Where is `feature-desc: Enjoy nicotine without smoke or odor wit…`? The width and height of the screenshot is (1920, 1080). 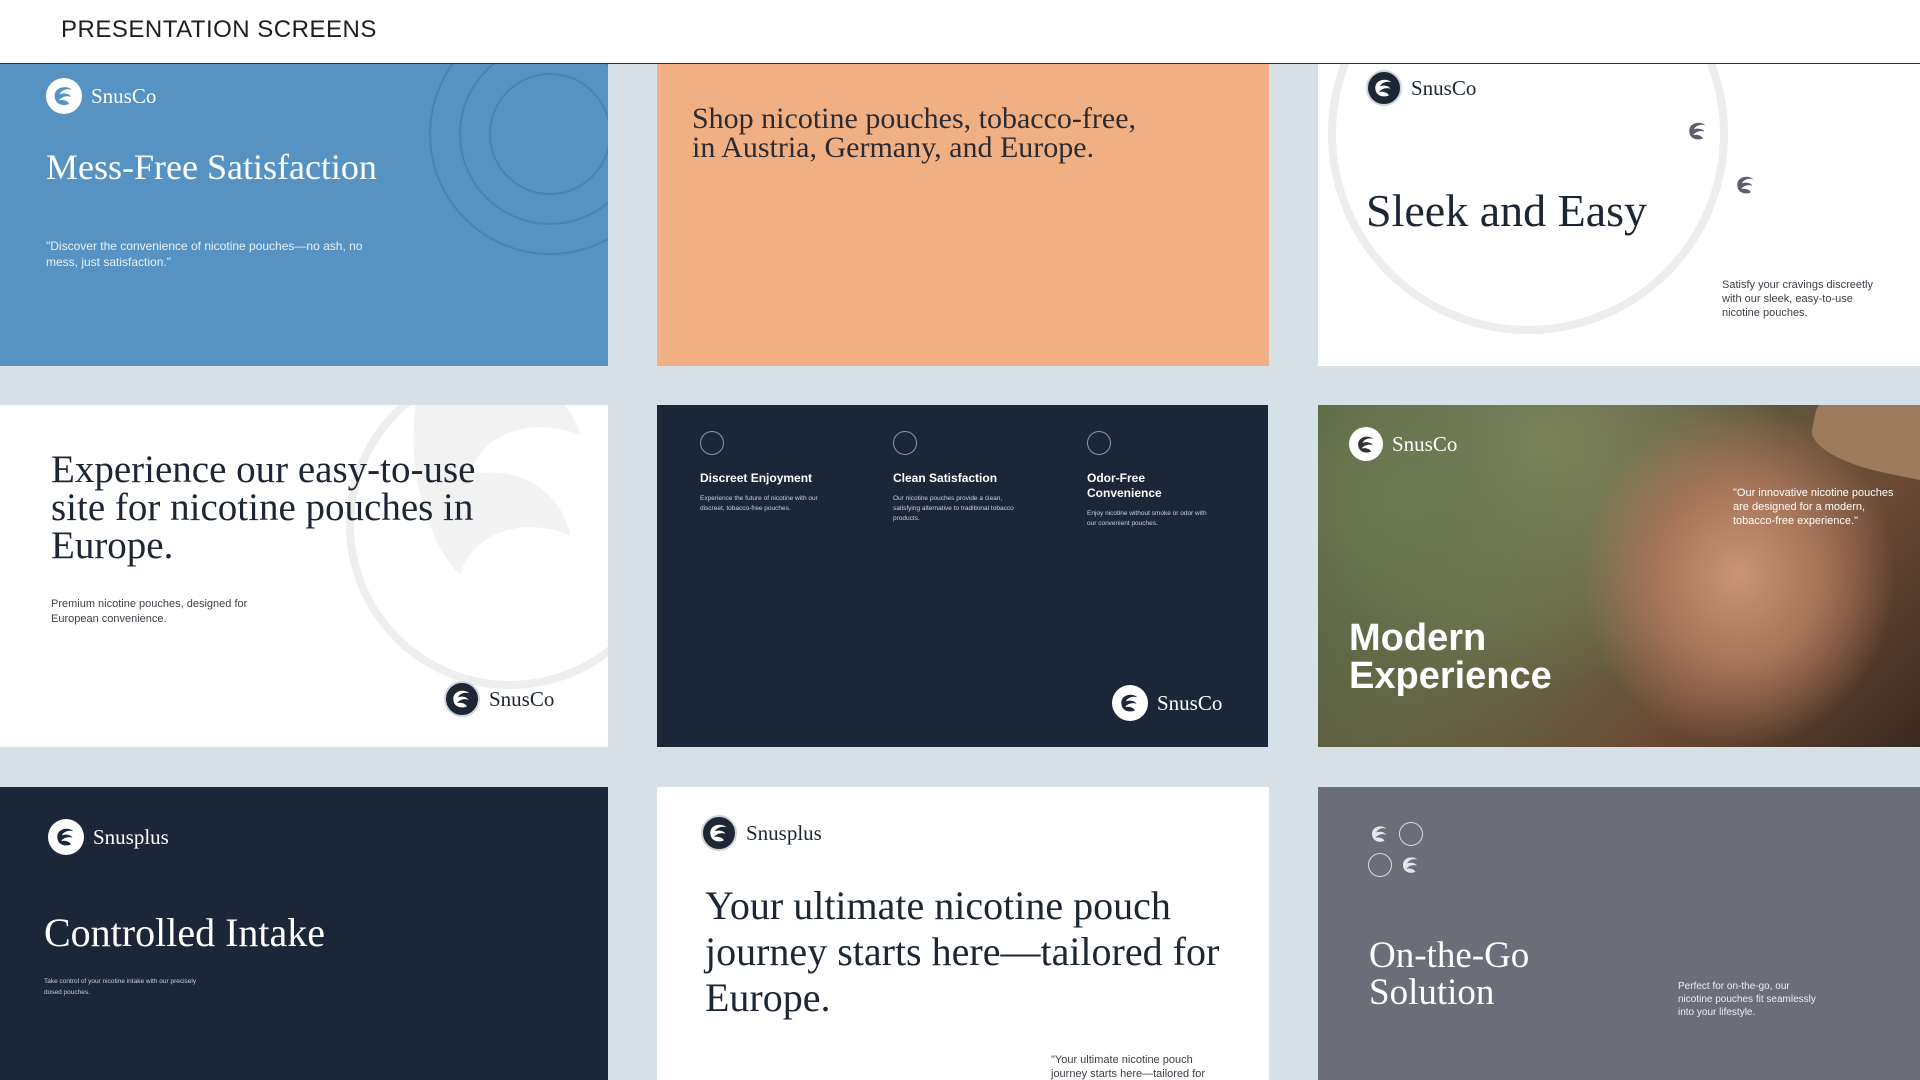
feature-desc: Enjoy nicotine without smoke or odor wit… is located at coordinates (1147, 518).